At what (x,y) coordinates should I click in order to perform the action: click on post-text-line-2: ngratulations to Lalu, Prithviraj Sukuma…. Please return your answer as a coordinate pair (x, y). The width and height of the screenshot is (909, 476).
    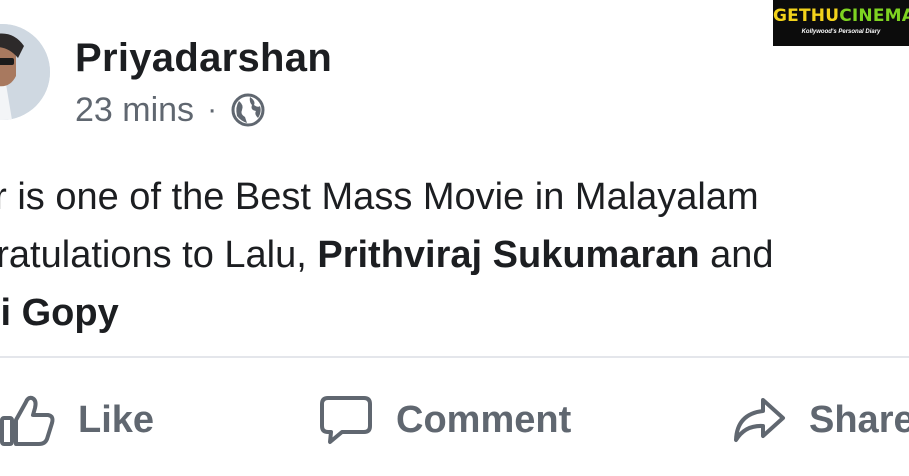
    Looking at the image, I should click on (454, 255).